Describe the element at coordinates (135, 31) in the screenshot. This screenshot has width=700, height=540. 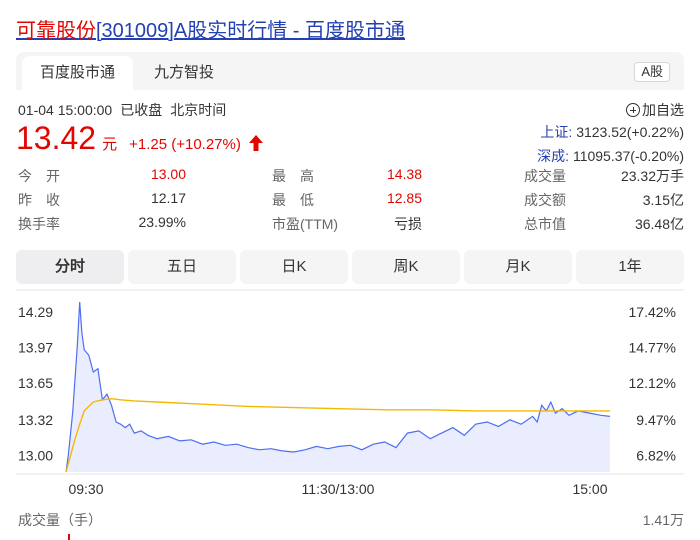
I see `stock-code: [301009]` at that location.